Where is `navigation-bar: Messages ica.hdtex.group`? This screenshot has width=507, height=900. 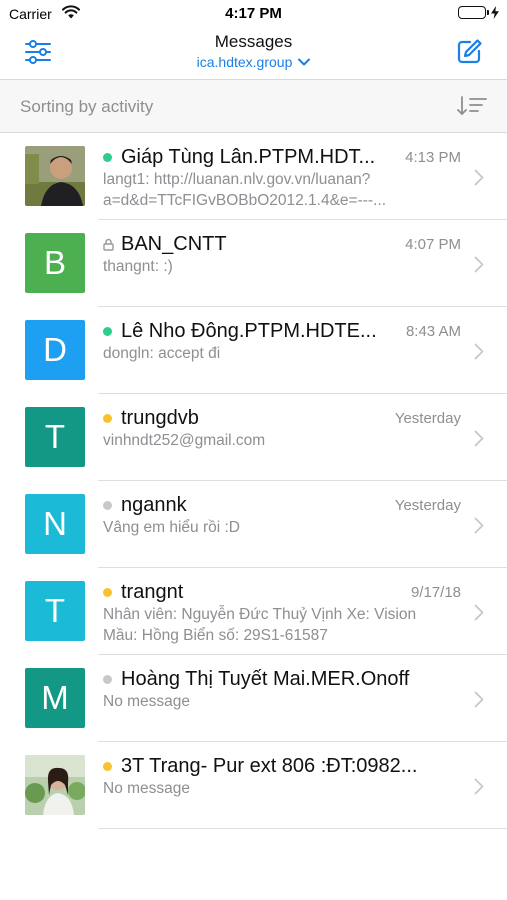
navigation-bar: Messages ica.hdtex.group is located at coordinates (253, 53).